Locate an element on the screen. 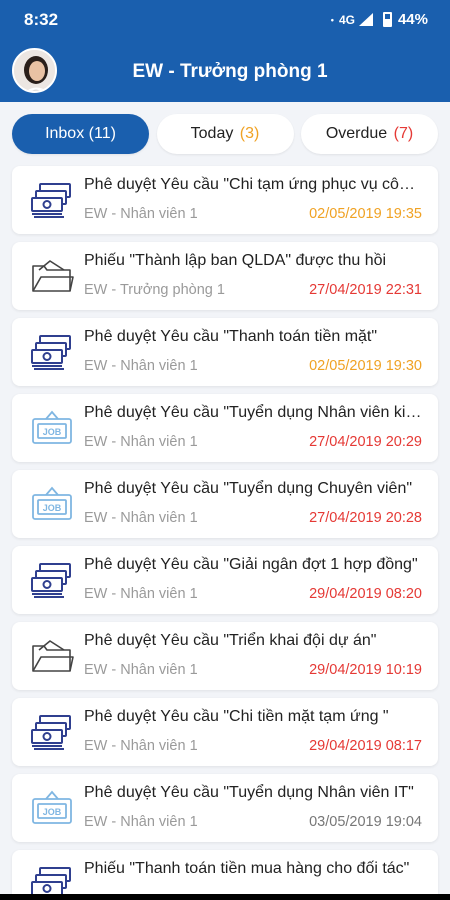 The width and height of the screenshot is (450, 900). status-right: • 4G 44% is located at coordinates (379, 19).